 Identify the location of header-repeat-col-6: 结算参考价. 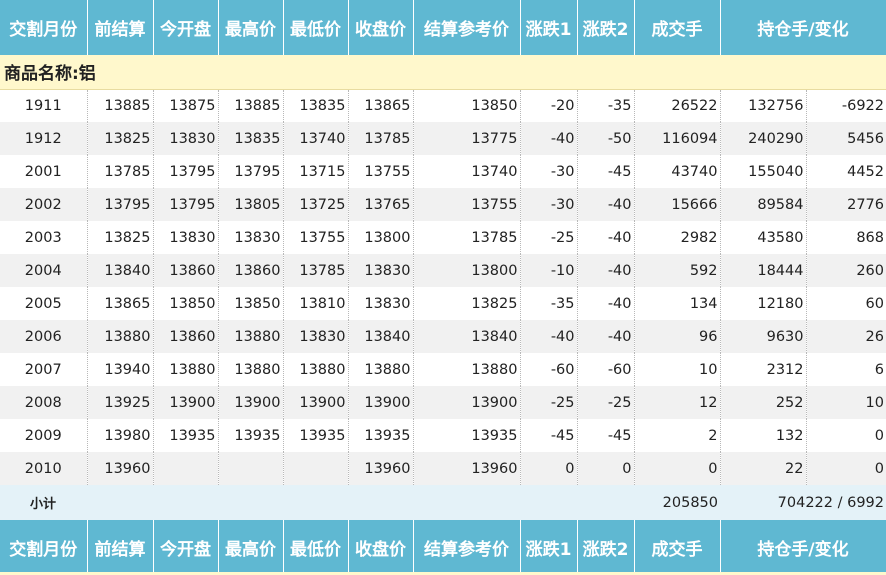
(467, 547).